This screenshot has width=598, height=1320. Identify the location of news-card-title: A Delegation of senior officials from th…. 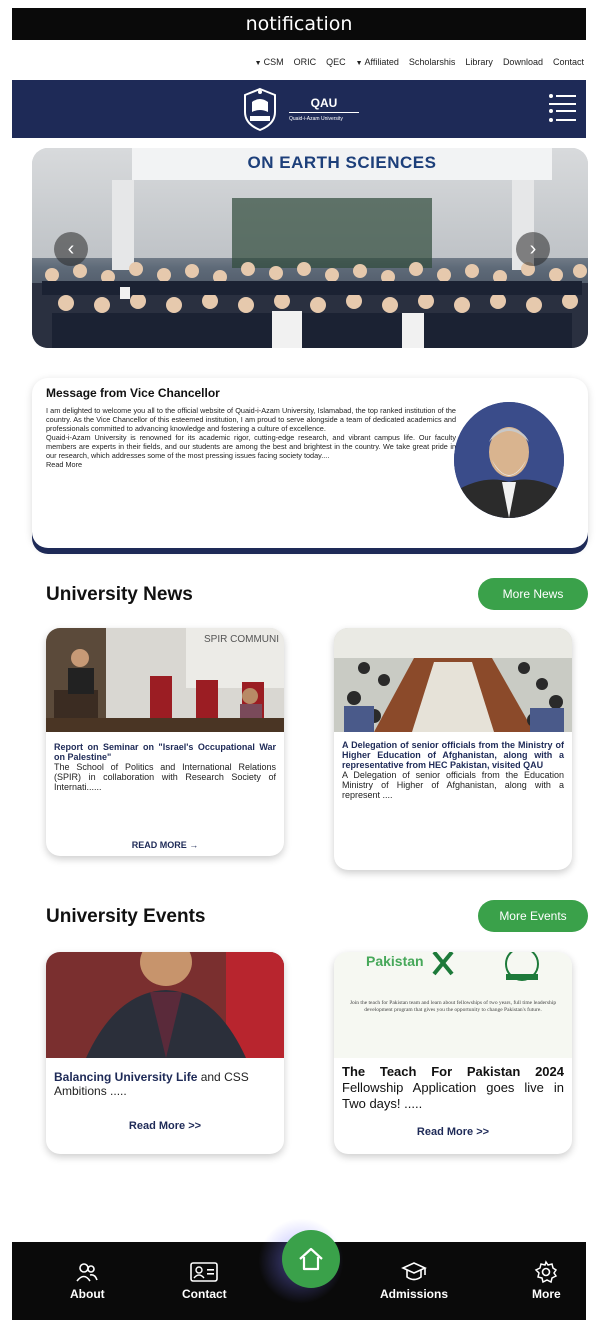
(453, 755).